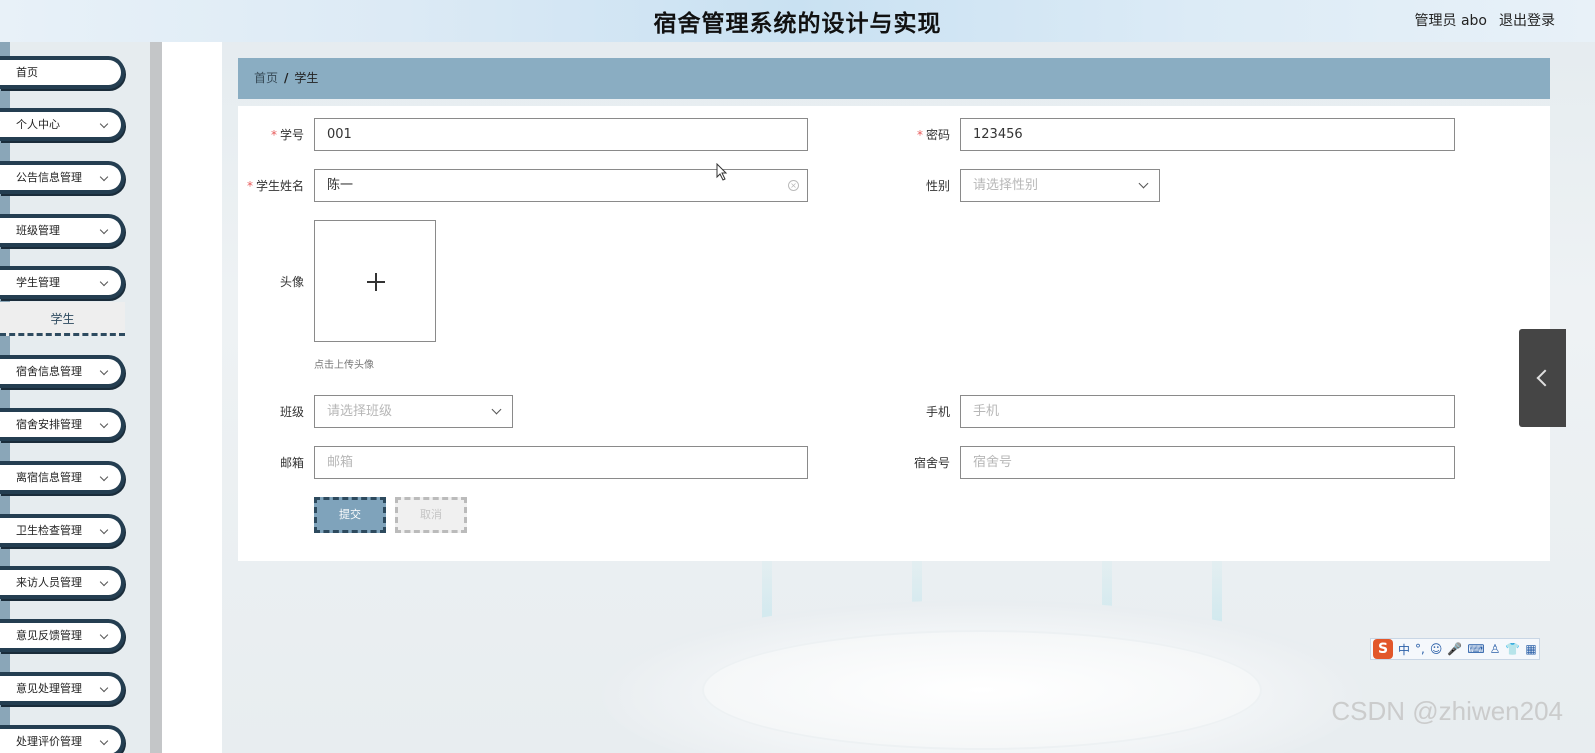 The width and height of the screenshot is (1595, 753). Describe the element at coordinates (291, 412) in the screenshot. I see `class-label: 班级` at that location.